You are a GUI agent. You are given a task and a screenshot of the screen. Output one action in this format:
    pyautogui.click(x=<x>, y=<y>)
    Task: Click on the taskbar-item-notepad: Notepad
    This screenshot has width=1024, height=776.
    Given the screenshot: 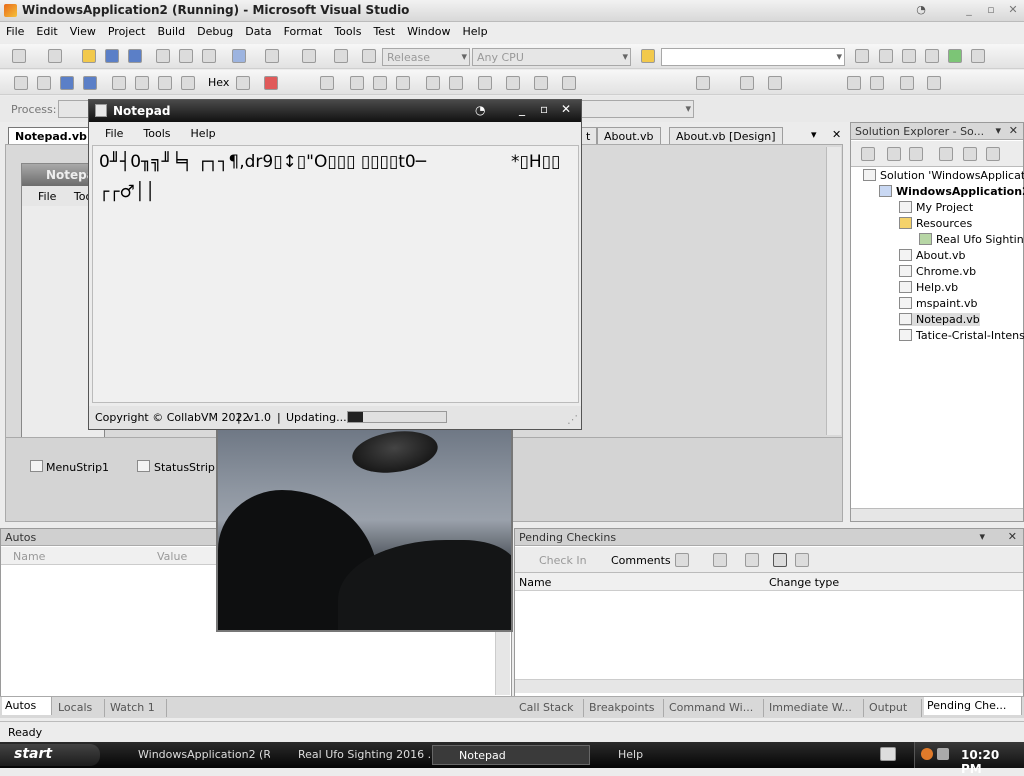 What is the action you would take?
    pyautogui.click(x=511, y=755)
    